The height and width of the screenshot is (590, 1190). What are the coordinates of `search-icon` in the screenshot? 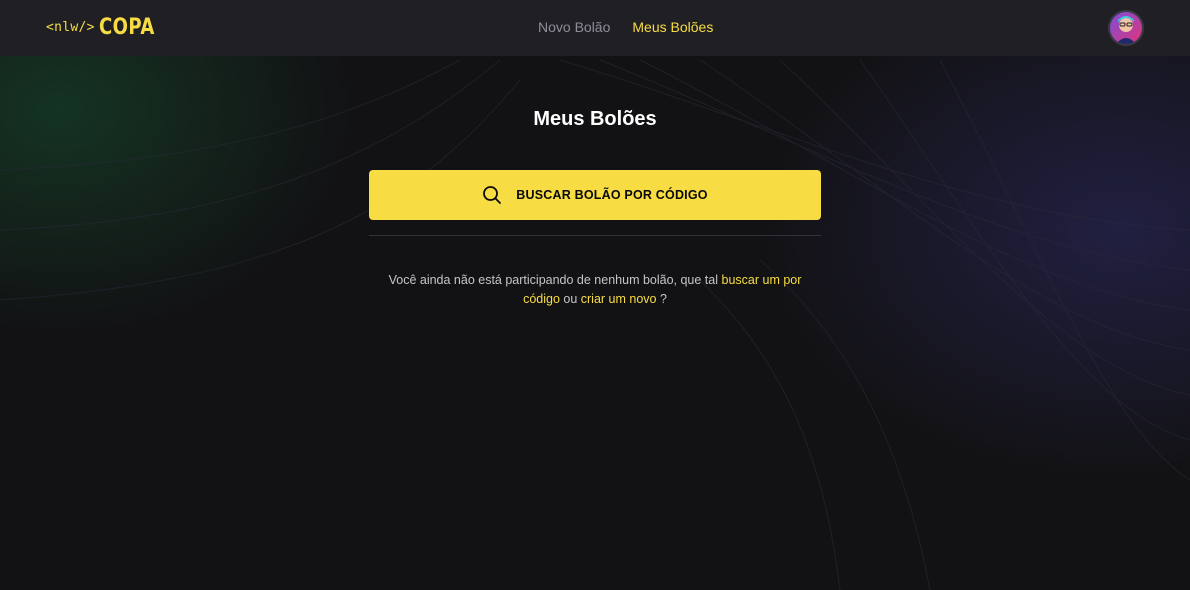 It's located at (492, 195).